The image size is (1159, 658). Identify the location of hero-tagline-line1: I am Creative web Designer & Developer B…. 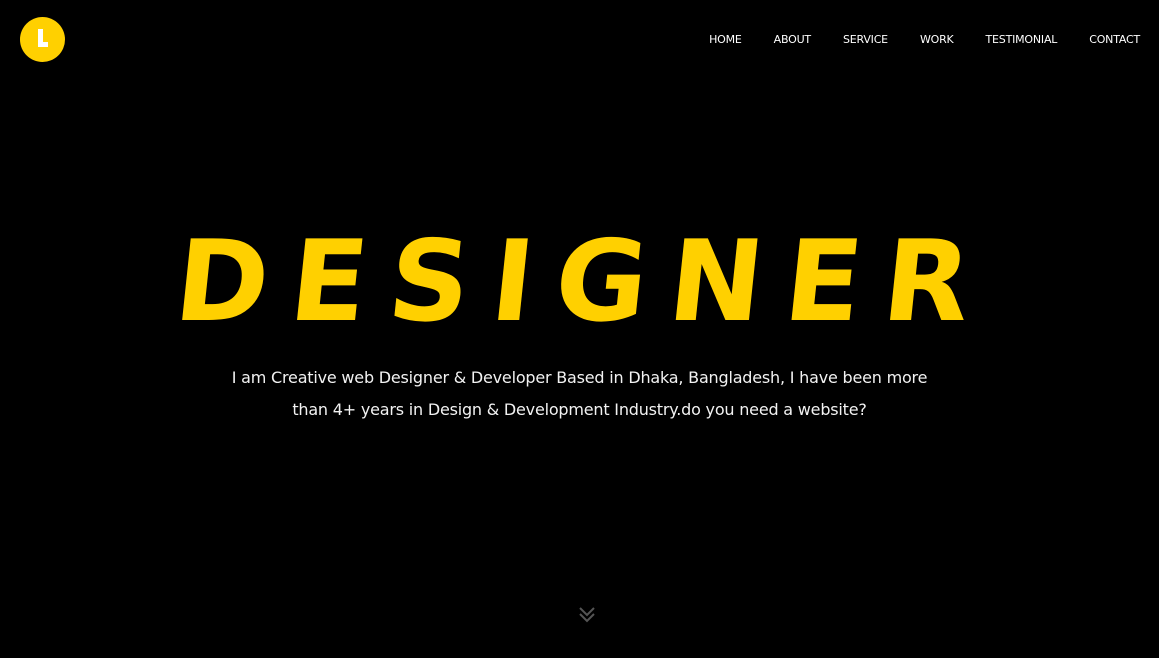
(579, 377).